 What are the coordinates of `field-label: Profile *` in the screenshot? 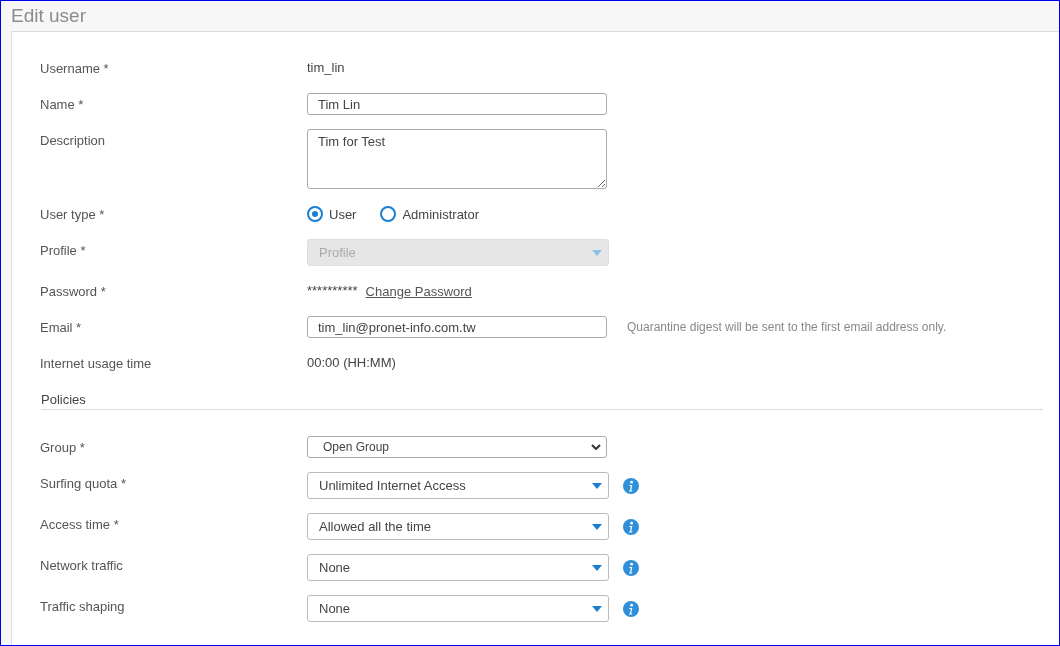 It's located at (63, 250).